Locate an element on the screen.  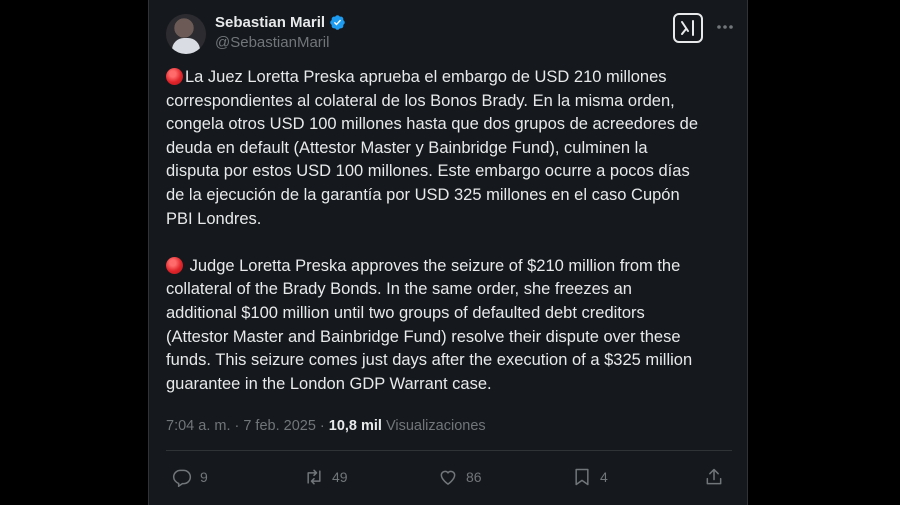
views-label: Visualizaciones is located at coordinates (436, 426).